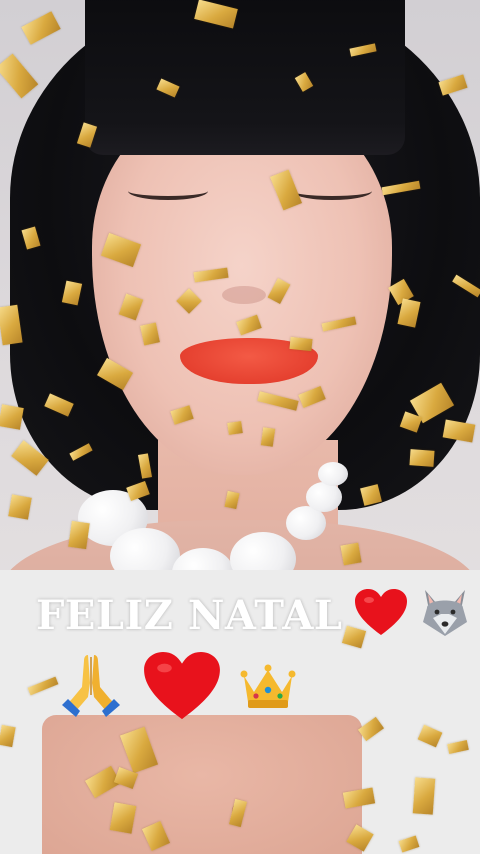  I want to click on praying-hands-icon, so click(91, 689).